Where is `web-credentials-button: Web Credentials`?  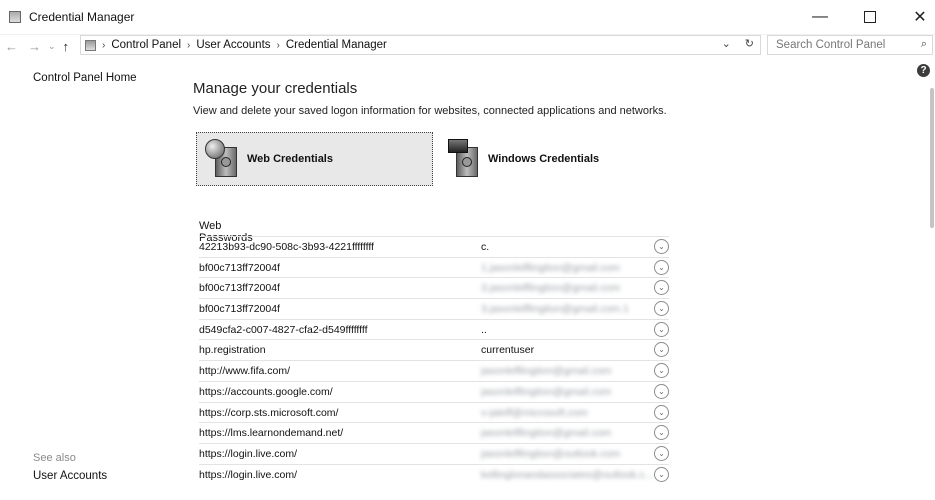 web-credentials-button: Web Credentials is located at coordinates (314, 159).